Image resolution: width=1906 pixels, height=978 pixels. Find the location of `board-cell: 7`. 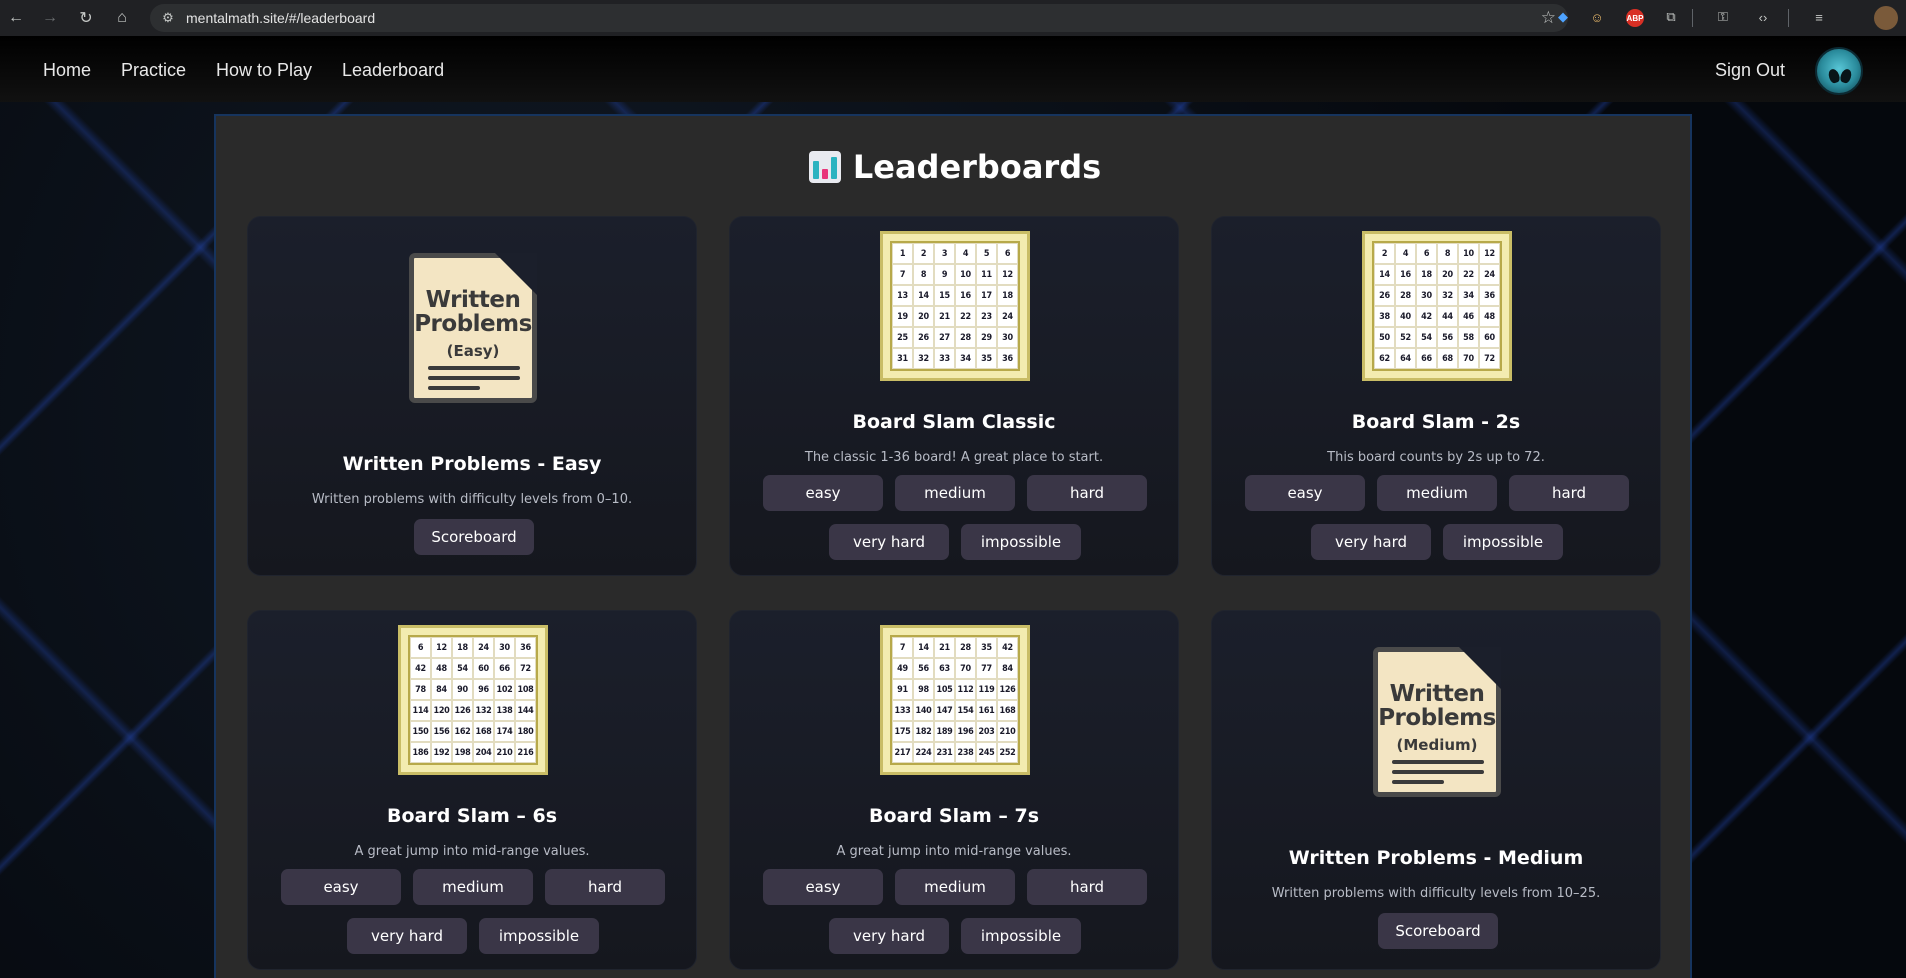

board-cell: 7 is located at coordinates (902, 274).